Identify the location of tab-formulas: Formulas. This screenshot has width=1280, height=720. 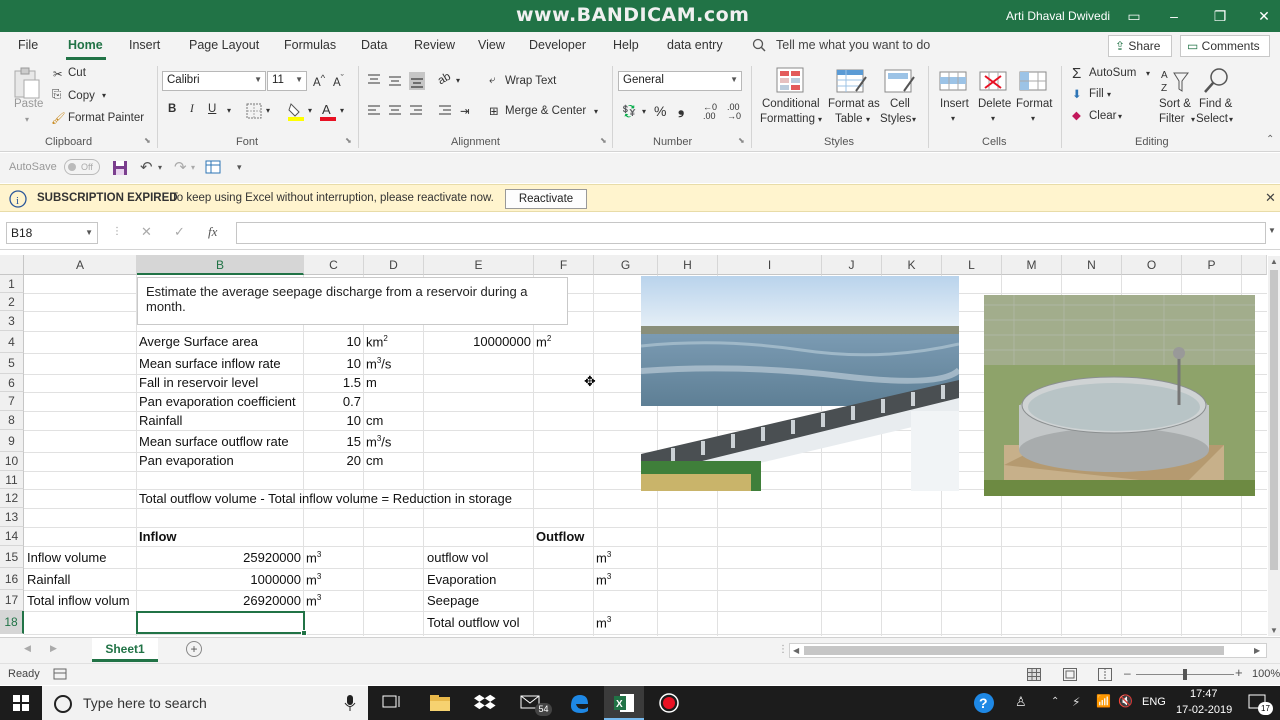
(310, 45).